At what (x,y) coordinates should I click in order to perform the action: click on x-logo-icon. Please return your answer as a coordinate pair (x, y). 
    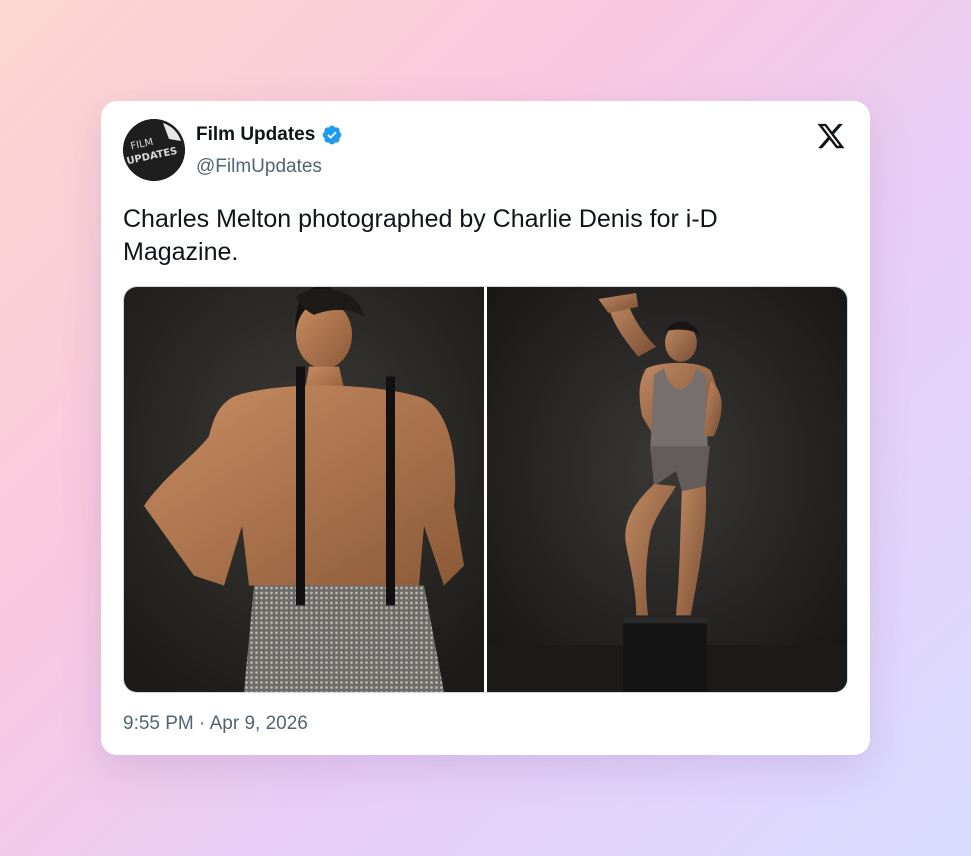
    Looking at the image, I should click on (831, 136).